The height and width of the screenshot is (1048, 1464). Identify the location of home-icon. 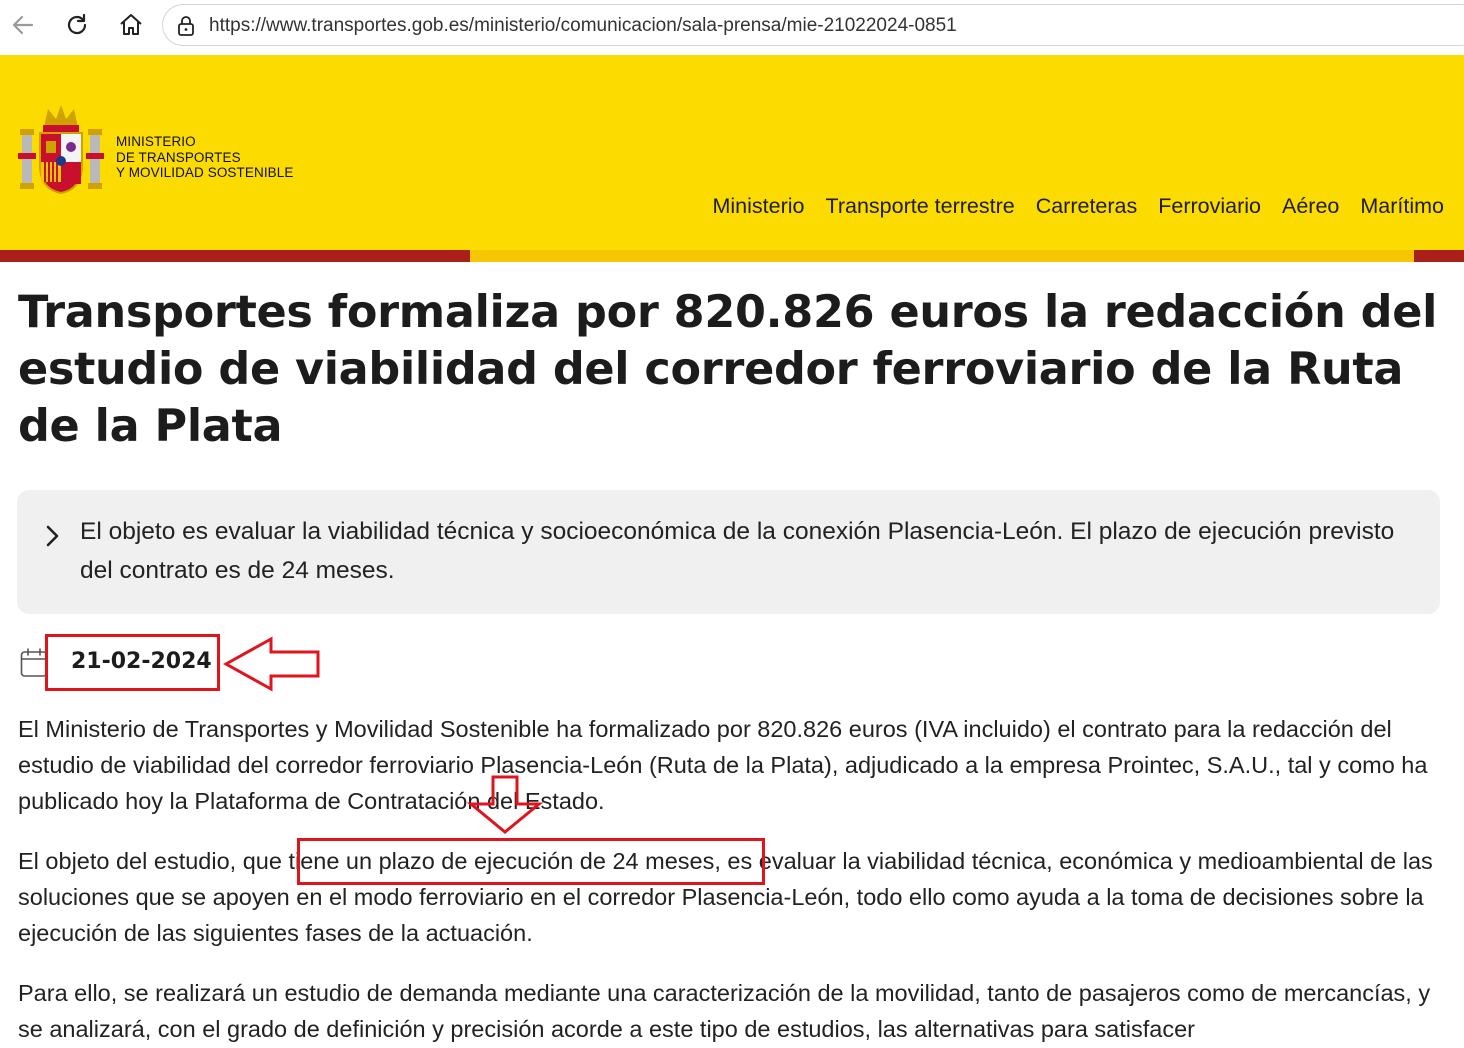
(131, 24).